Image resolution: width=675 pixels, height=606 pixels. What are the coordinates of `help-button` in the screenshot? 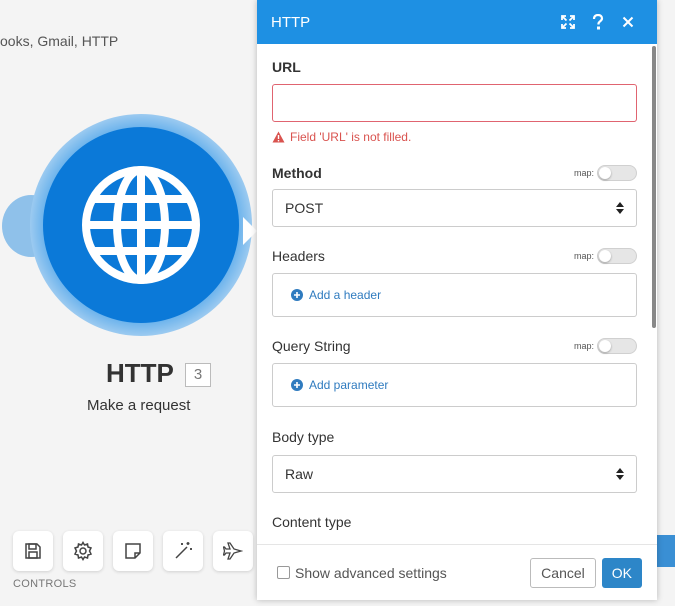 It's located at (598, 22).